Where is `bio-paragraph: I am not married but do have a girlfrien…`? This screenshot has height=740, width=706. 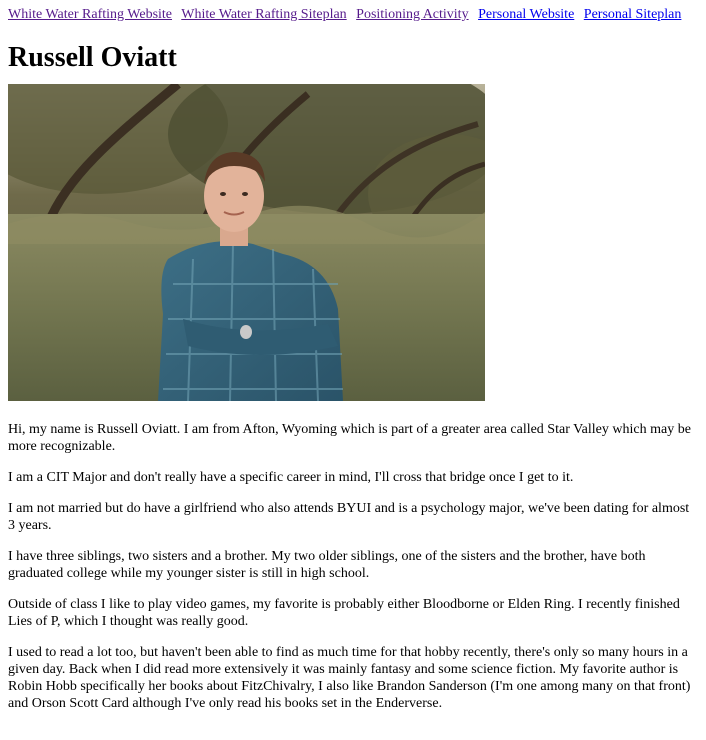
bio-paragraph: I am not married but do have a girlfrien… is located at coordinates (349, 517).